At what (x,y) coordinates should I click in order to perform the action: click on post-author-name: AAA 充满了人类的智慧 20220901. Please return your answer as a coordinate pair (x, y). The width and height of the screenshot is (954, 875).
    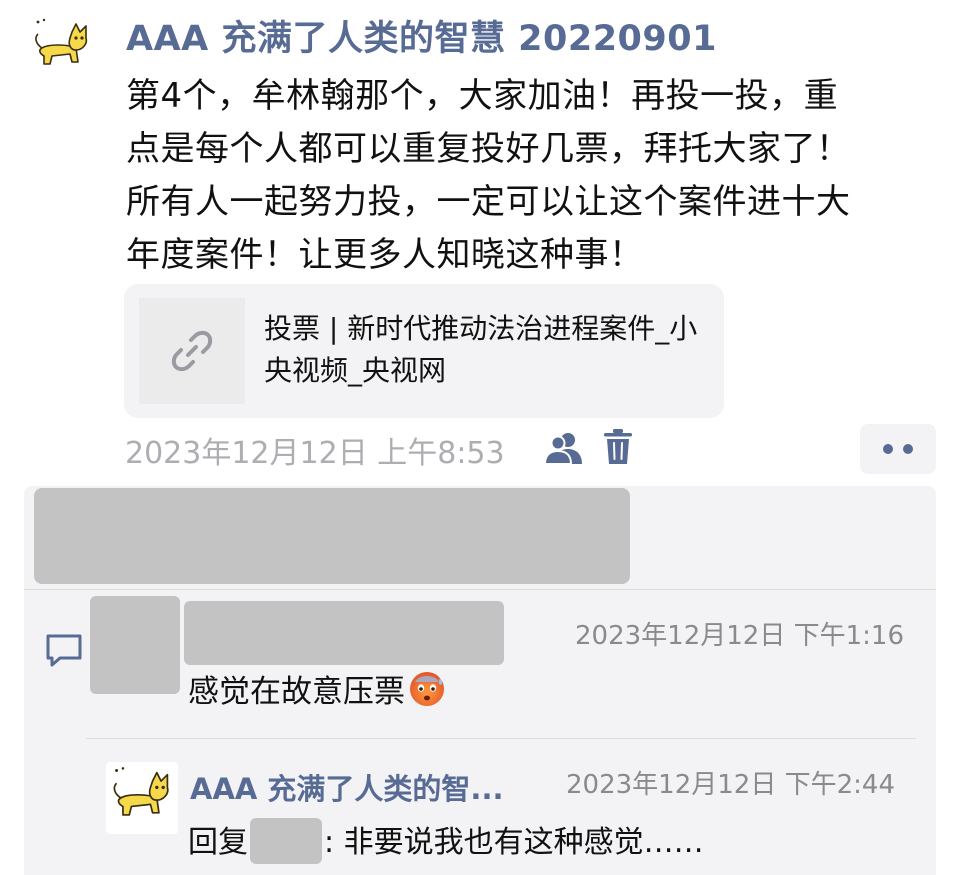
    Looking at the image, I should click on (421, 35).